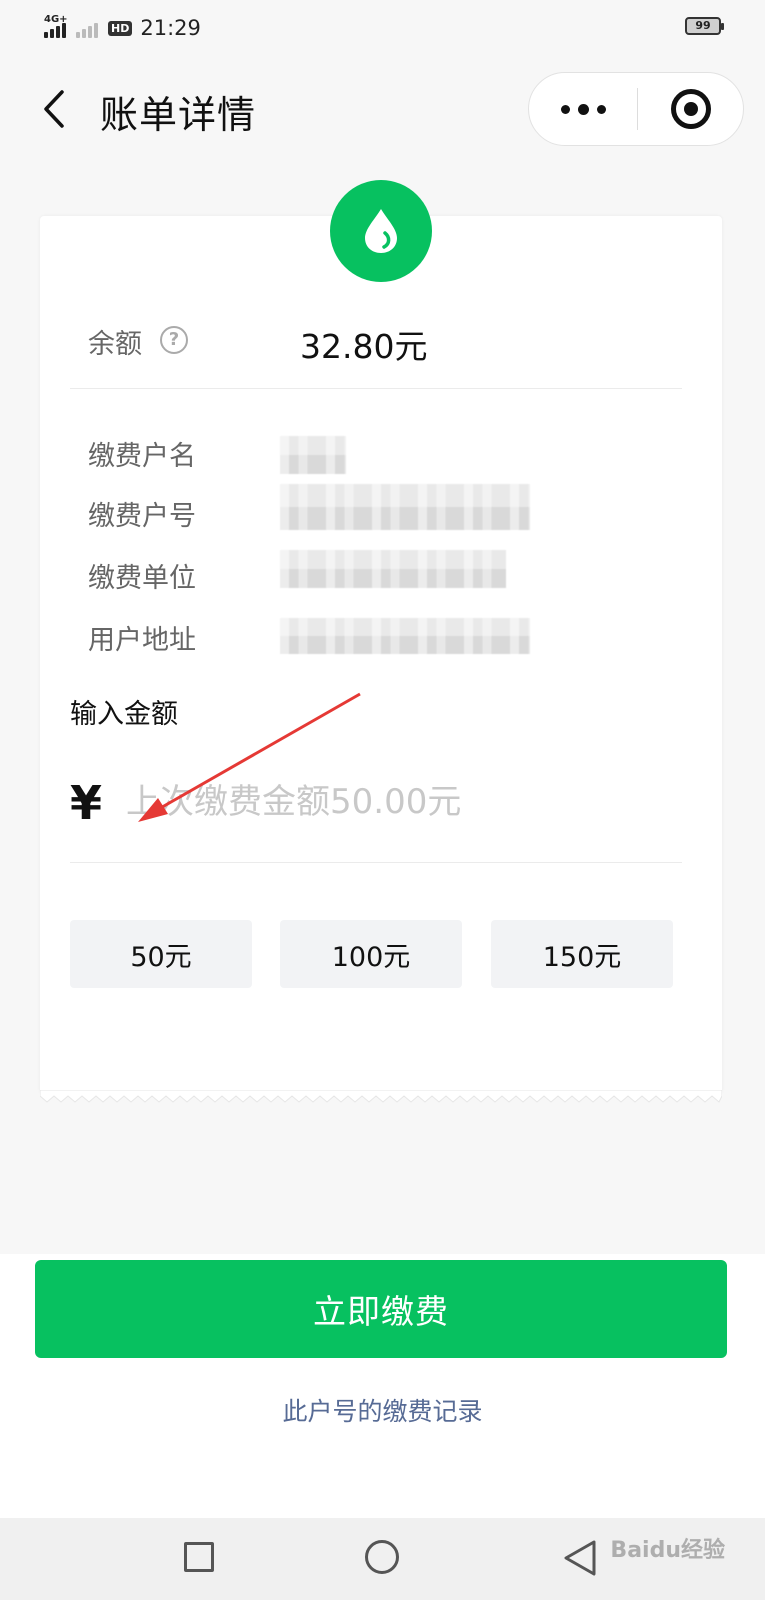 This screenshot has height=1600, width=765. What do you see at coordinates (199, 1557) in the screenshot?
I see `recent-apps-icon` at bounding box center [199, 1557].